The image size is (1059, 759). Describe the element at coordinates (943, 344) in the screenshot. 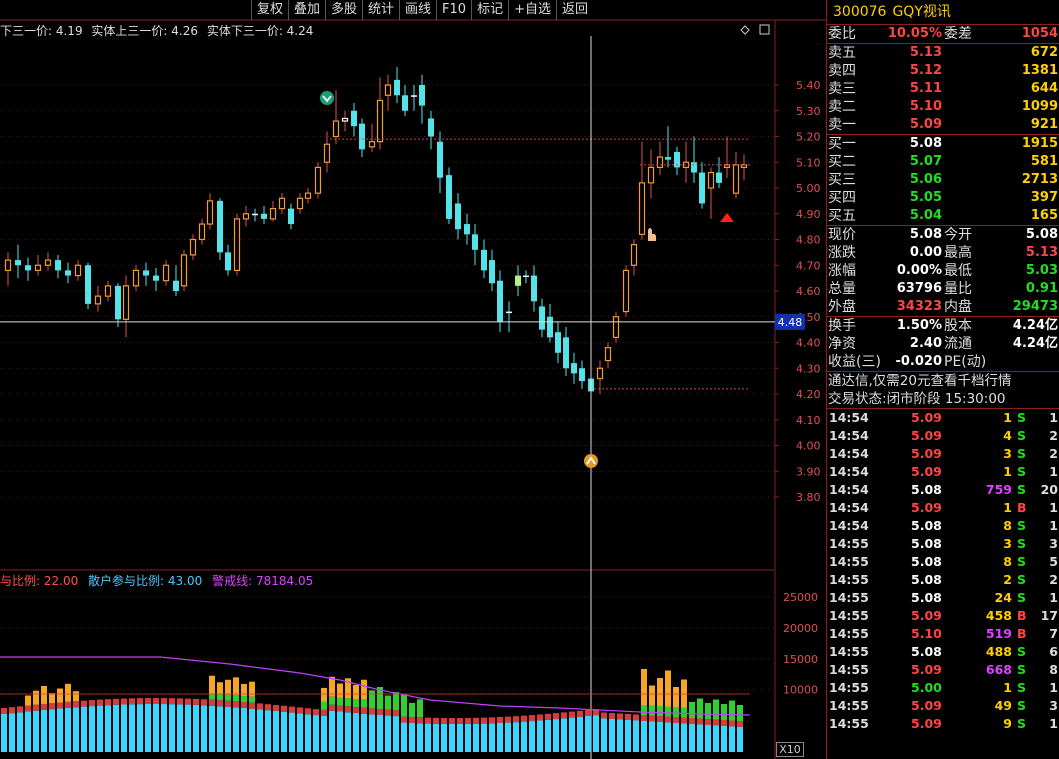

I see `fin-row: 净资 2.40 流通 4.24亿` at that location.